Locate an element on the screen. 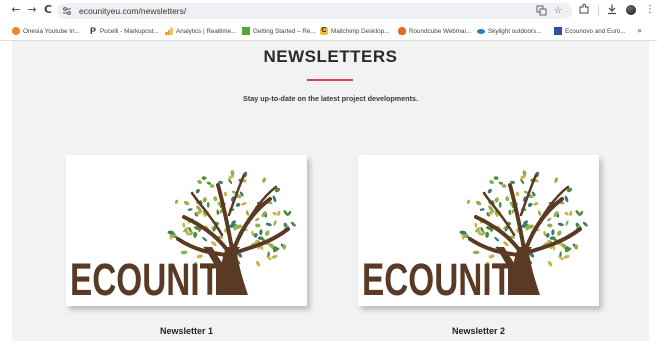 Image resolution: width=657 pixels, height=341 pixels. menu-kebab-icon: ⋮ is located at coordinates (650, 10).